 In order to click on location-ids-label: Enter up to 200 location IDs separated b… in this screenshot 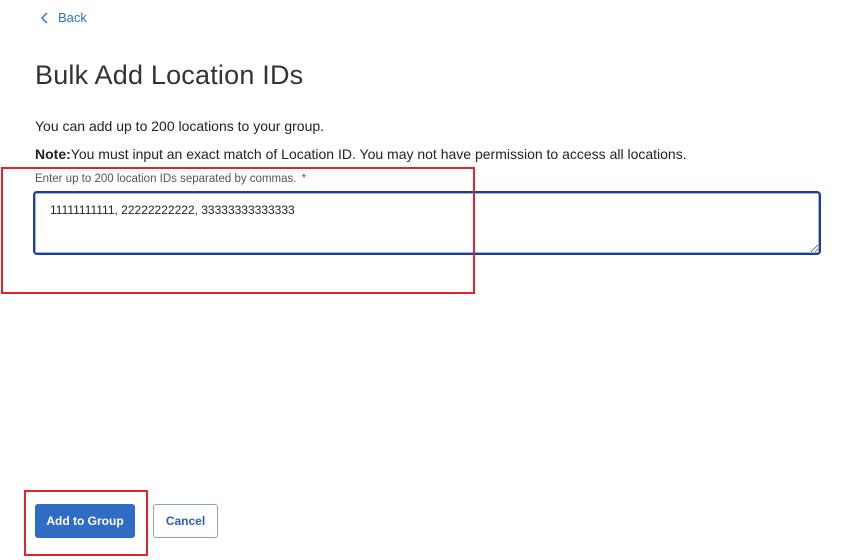, I will do `click(170, 179)`.